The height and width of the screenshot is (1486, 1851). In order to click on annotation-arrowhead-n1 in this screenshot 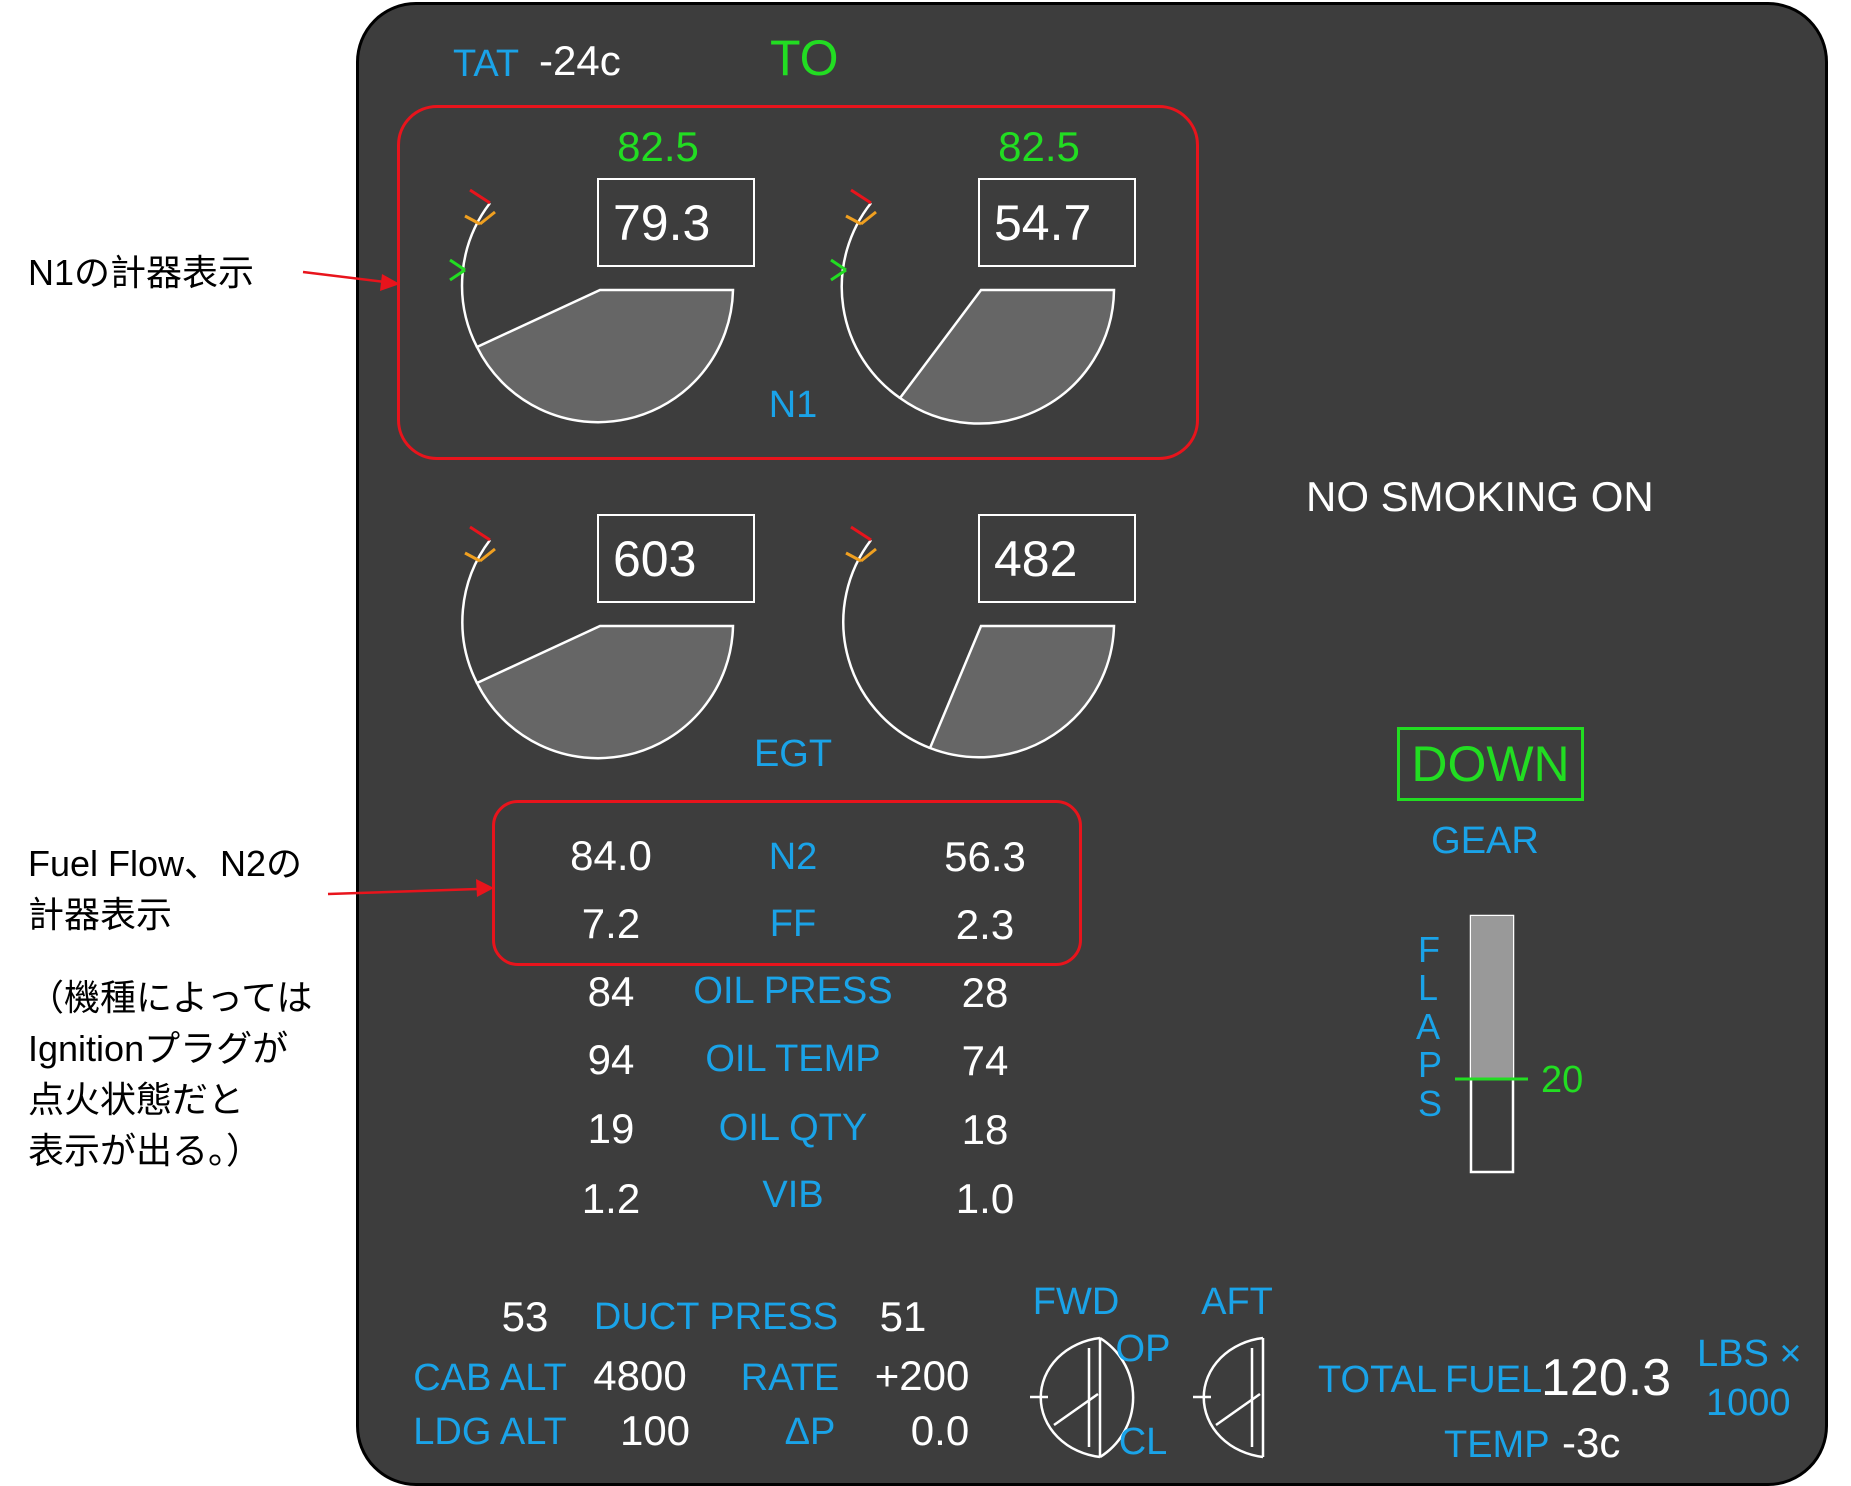, I will do `click(390, 282)`.